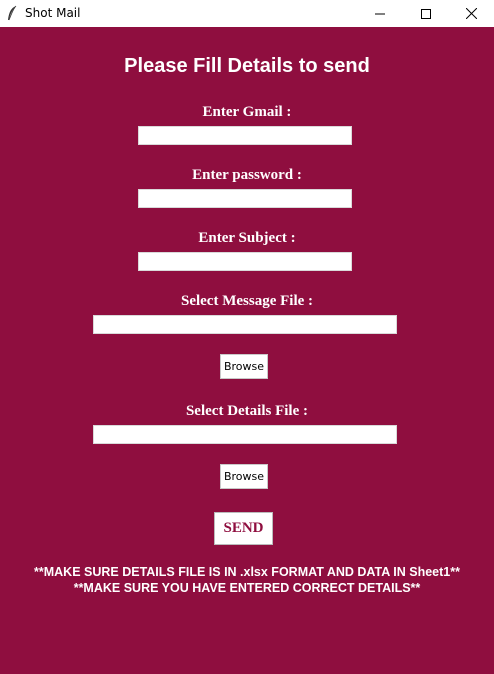  Describe the element at coordinates (247, 13) in the screenshot. I see `title-bar: Shot Mail` at that location.